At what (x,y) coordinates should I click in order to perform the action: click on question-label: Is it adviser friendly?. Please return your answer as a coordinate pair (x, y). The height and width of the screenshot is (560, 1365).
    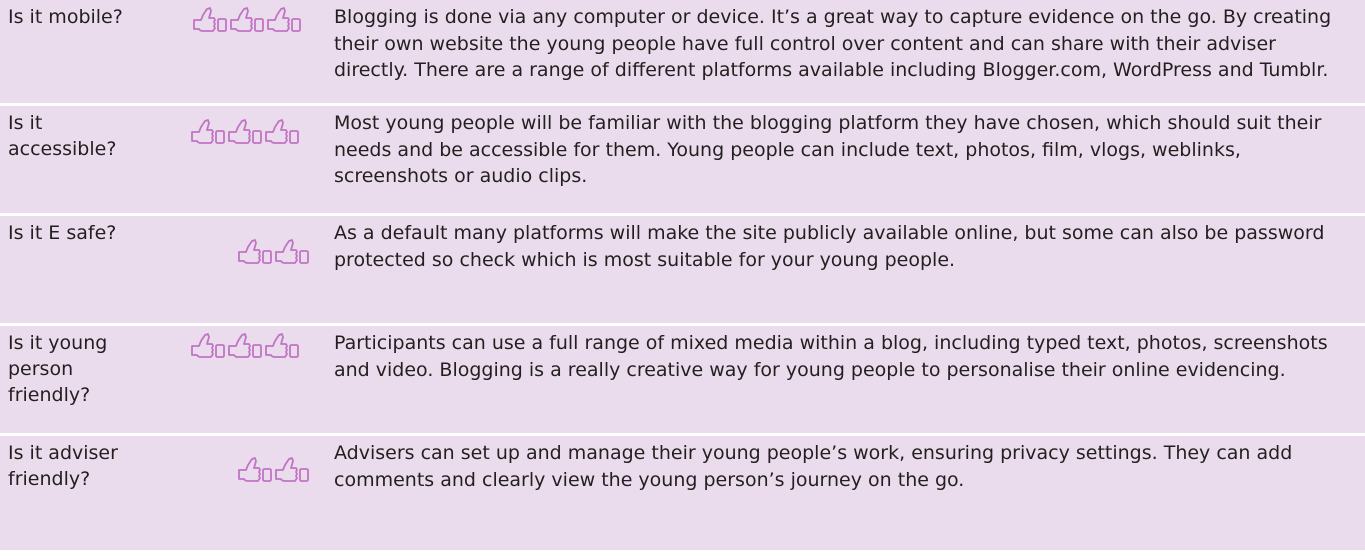
    Looking at the image, I should click on (63, 466).